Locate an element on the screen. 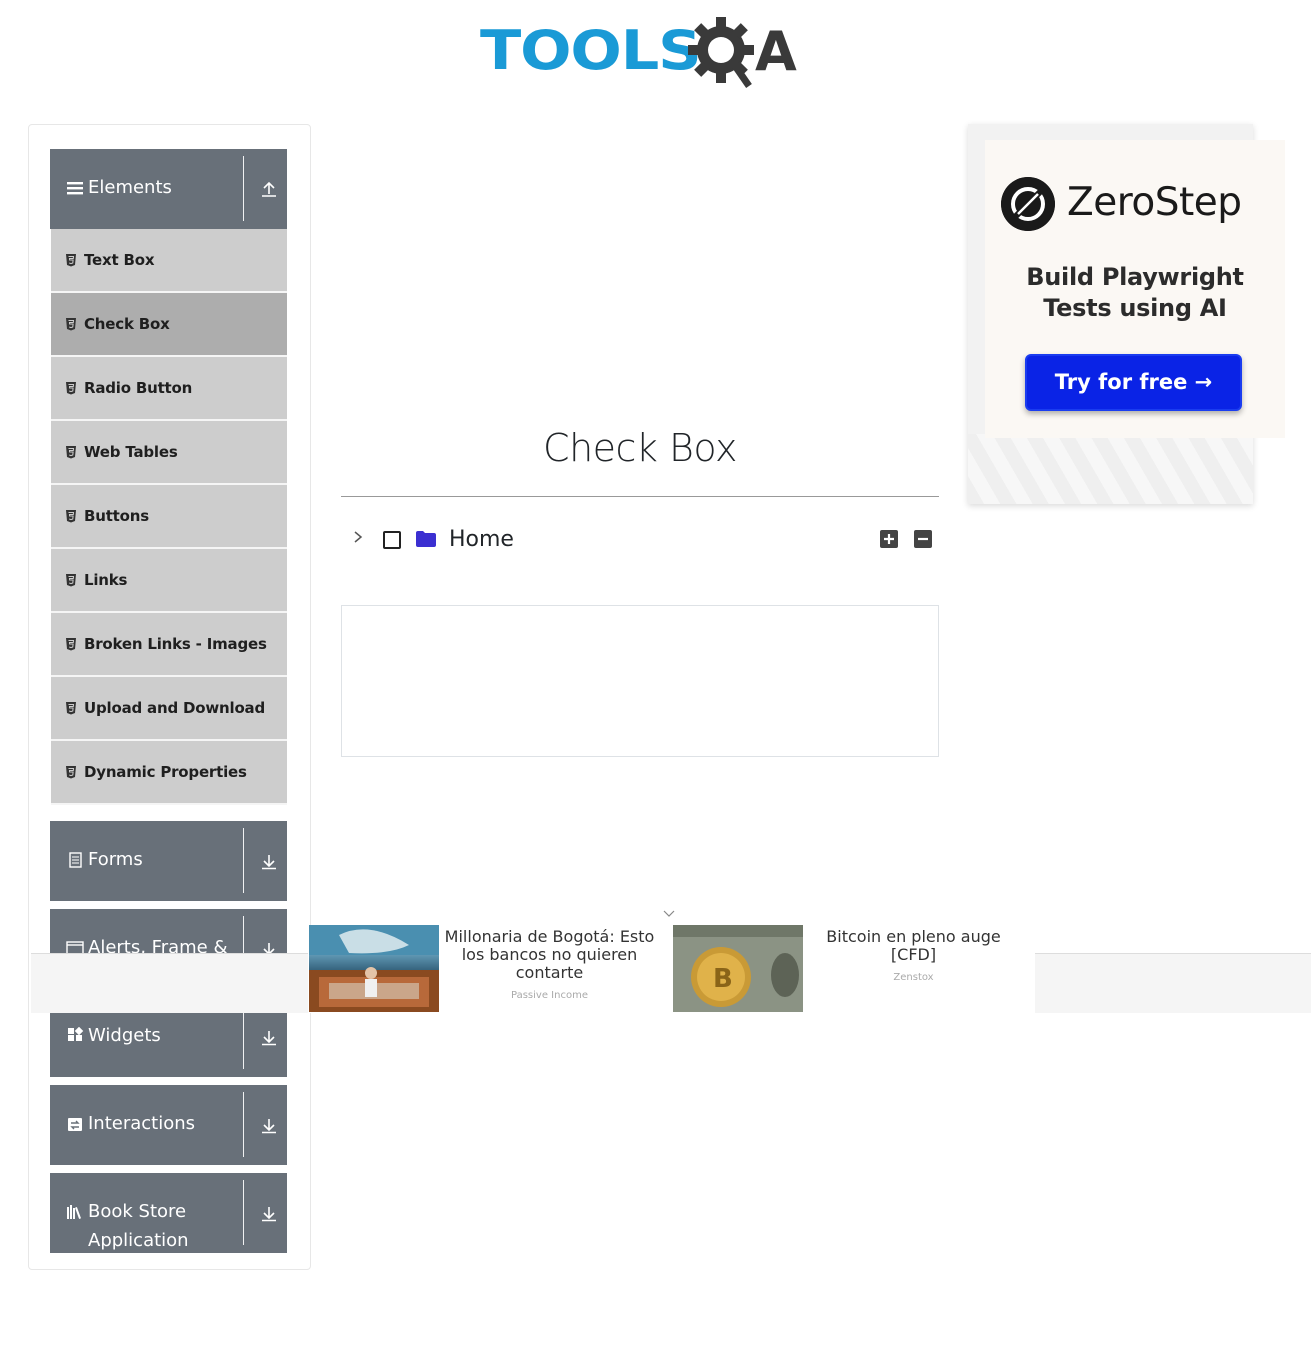 This screenshot has height=1370, width=1311. tree-node-home: Home is located at coordinates (640, 540).